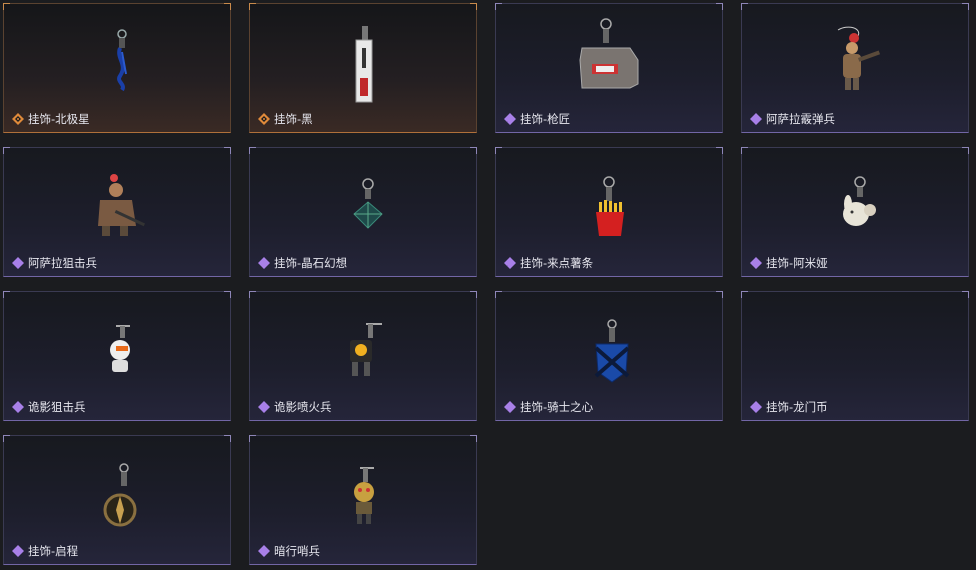  I want to click on knight-heart-charm-icon, so click(612, 351).